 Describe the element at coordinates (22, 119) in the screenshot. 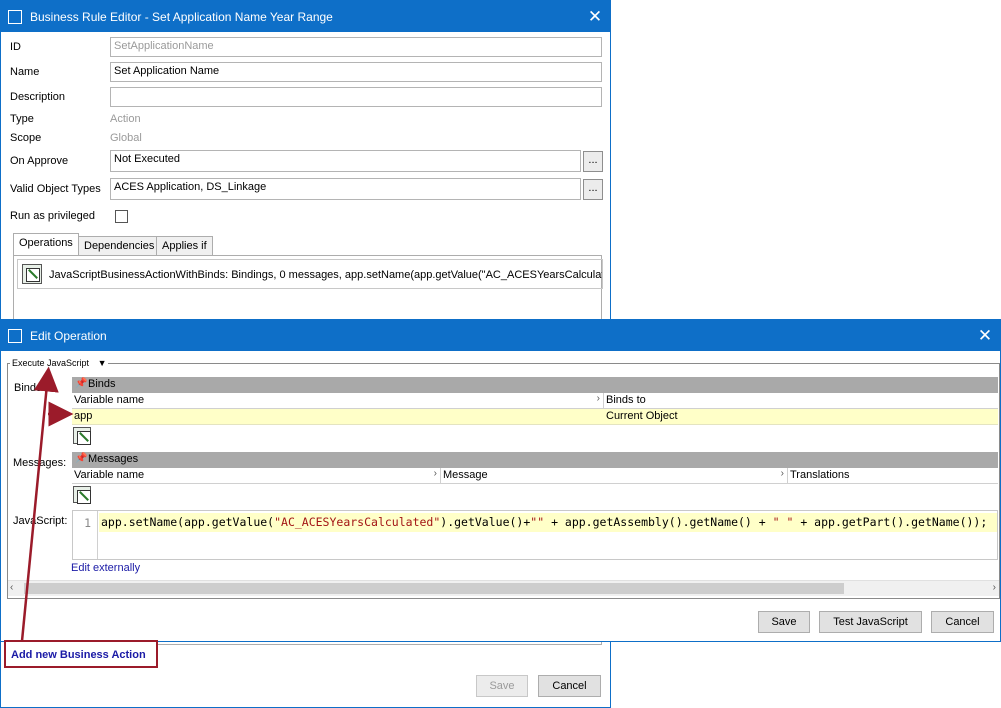

I see `type-label: Type` at that location.